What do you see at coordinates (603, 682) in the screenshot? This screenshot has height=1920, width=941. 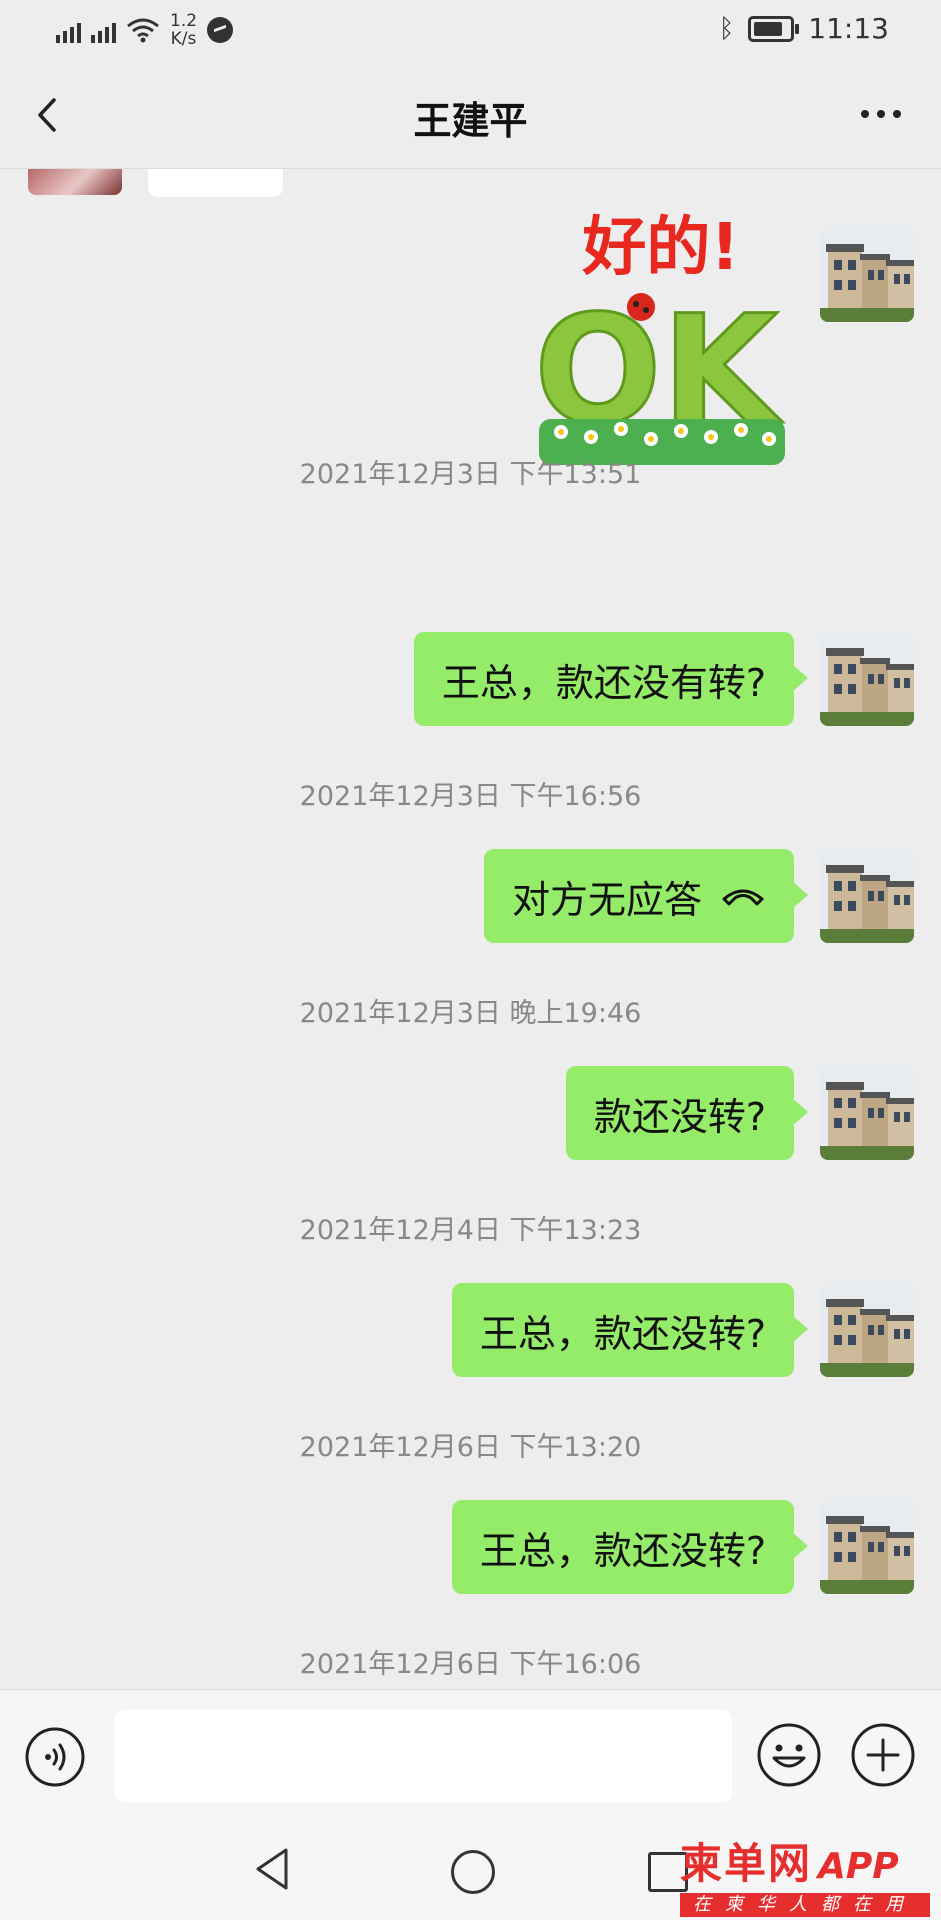 I see `message-text: 王总，款还没有转?` at bounding box center [603, 682].